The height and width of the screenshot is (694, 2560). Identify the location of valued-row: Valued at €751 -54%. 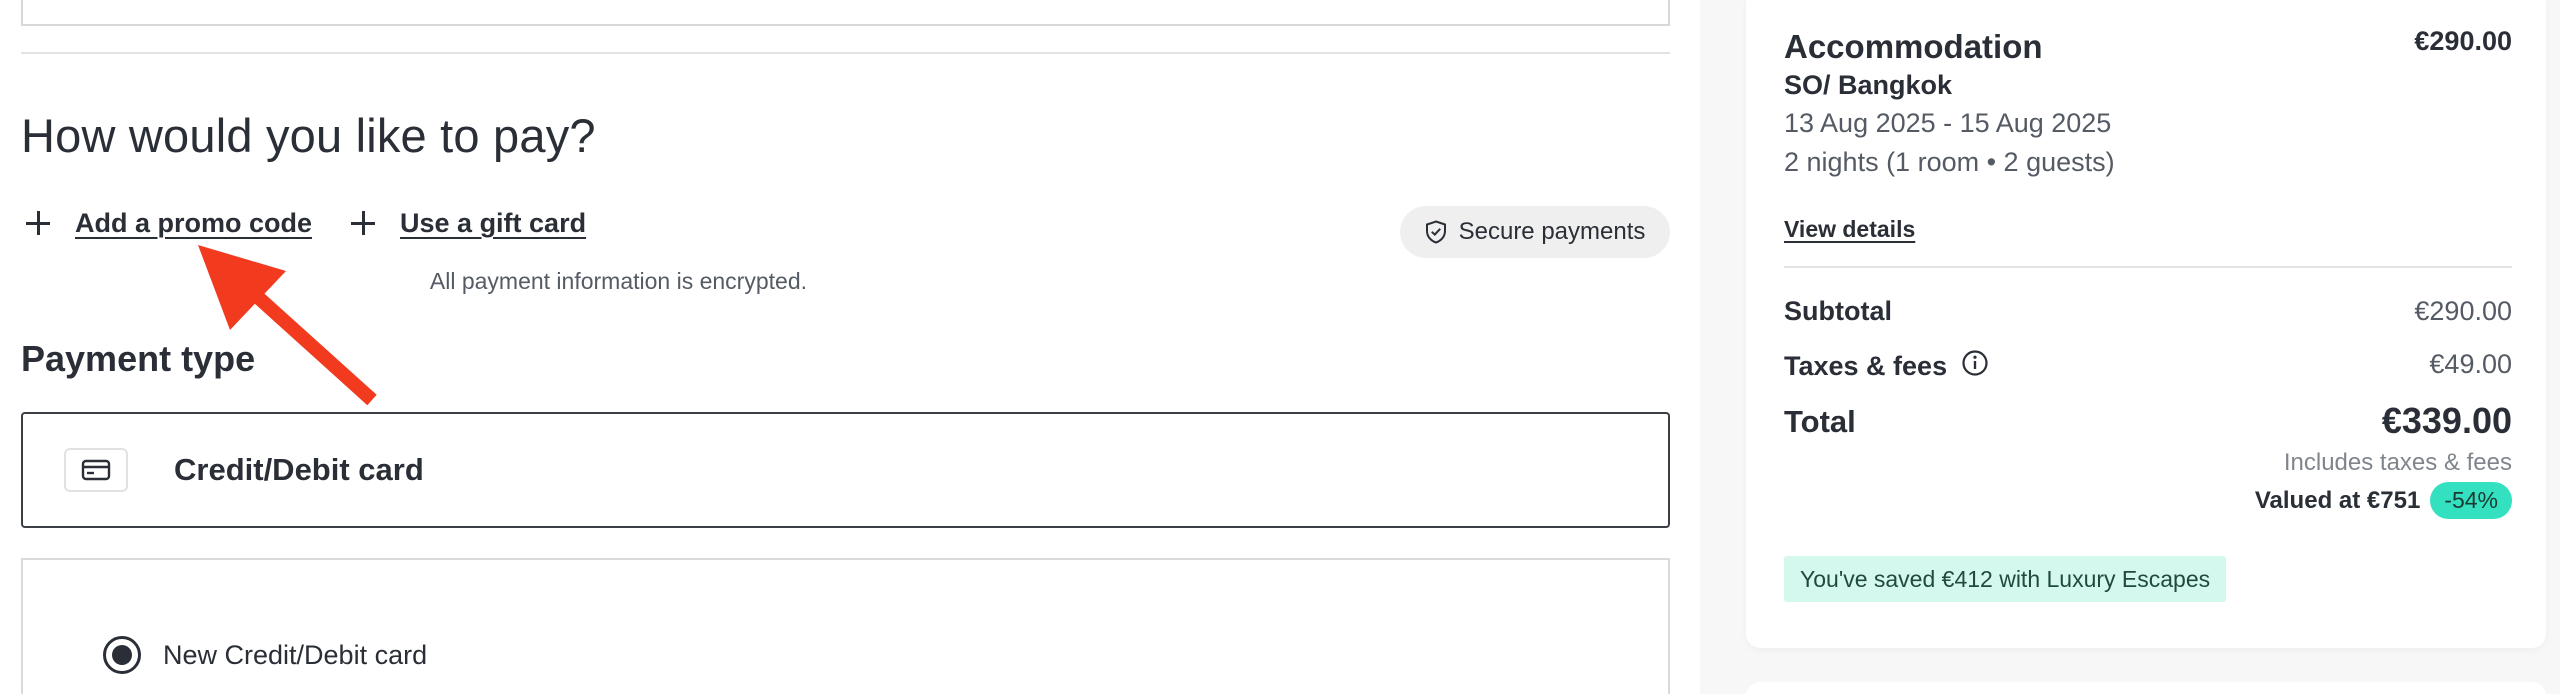
(2383, 500).